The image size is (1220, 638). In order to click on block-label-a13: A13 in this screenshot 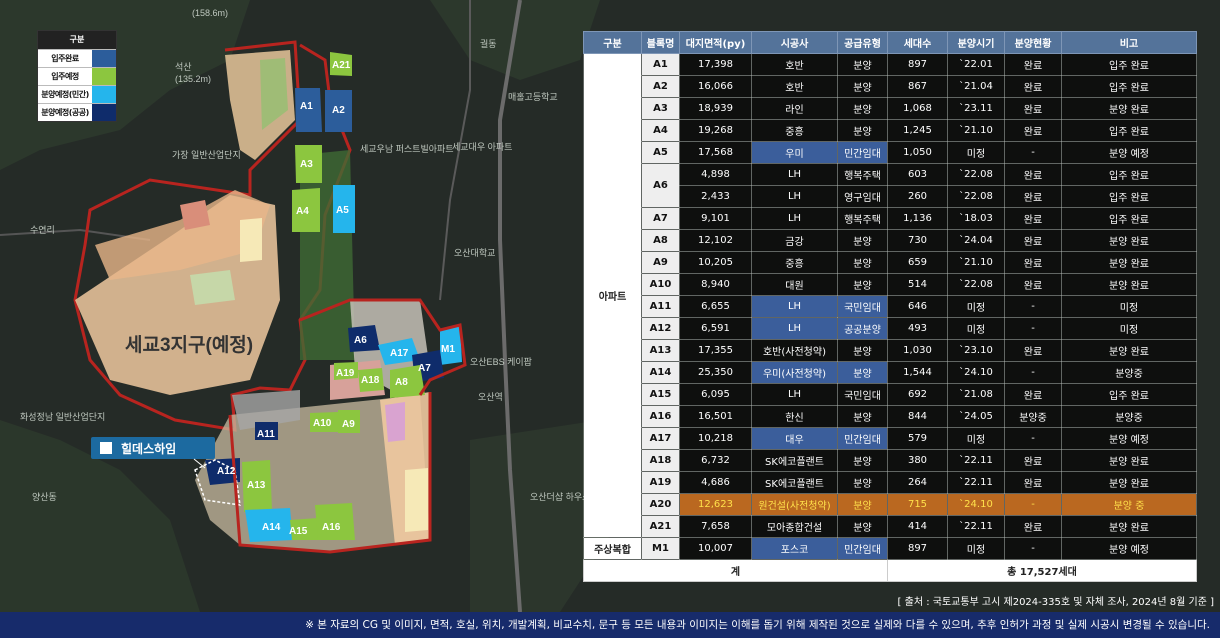, I will do `click(256, 485)`.